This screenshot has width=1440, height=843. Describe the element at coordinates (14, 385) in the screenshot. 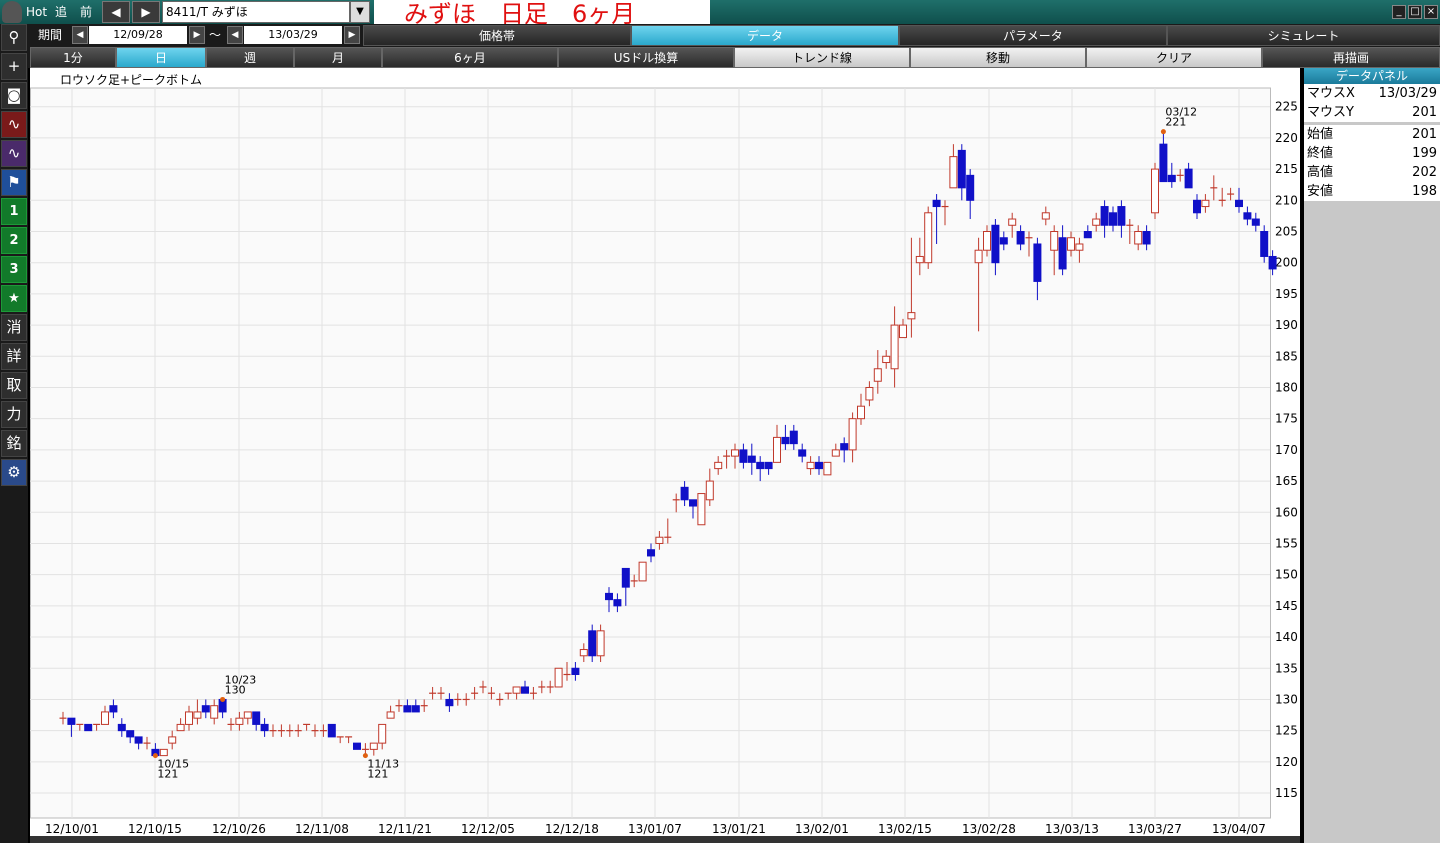

I see `take-icon: 取` at that location.